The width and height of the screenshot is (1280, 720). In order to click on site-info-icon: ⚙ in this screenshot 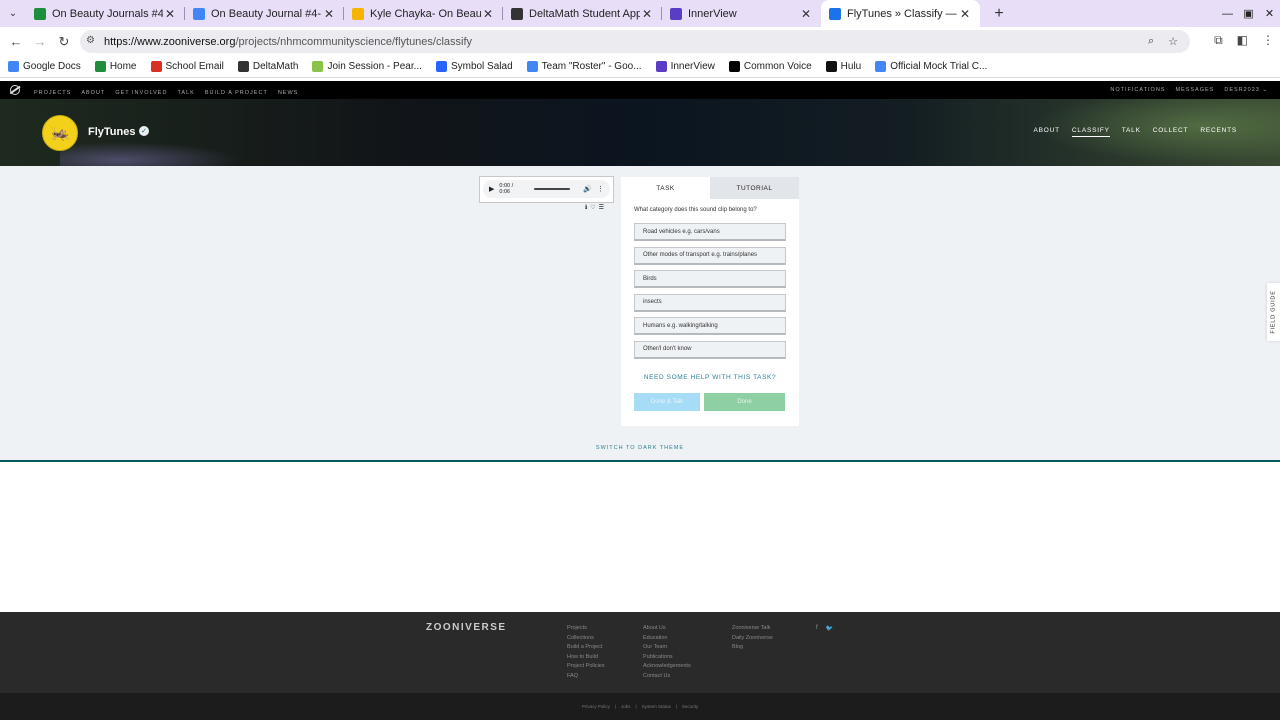, I will do `click(90, 40)`.